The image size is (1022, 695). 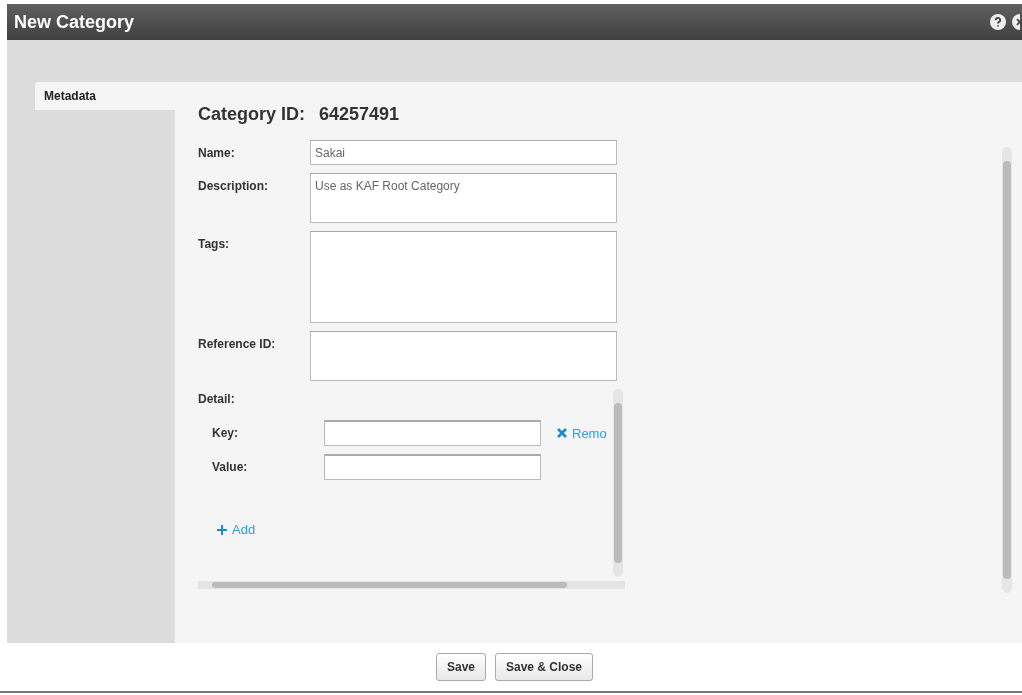 What do you see at coordinates (237, 344) in the screenshot?
I see `field-label: Reference ID:` at bounding box center [237, 344].